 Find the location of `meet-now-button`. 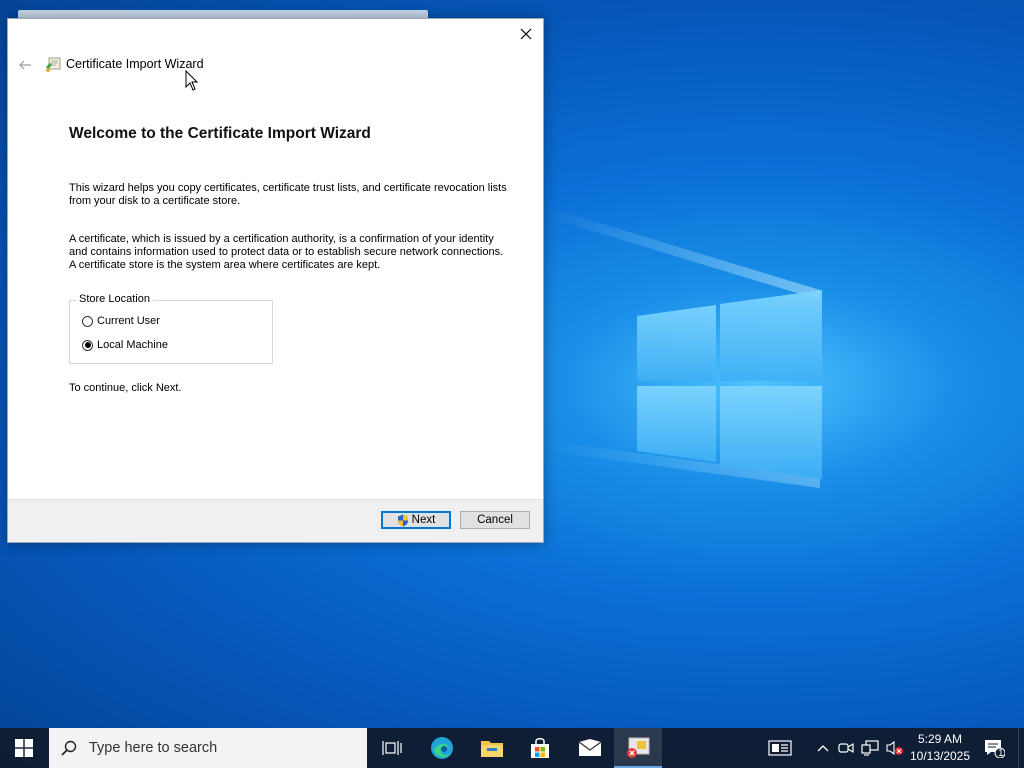

meet-now-button is located at coordinates (846, 748).